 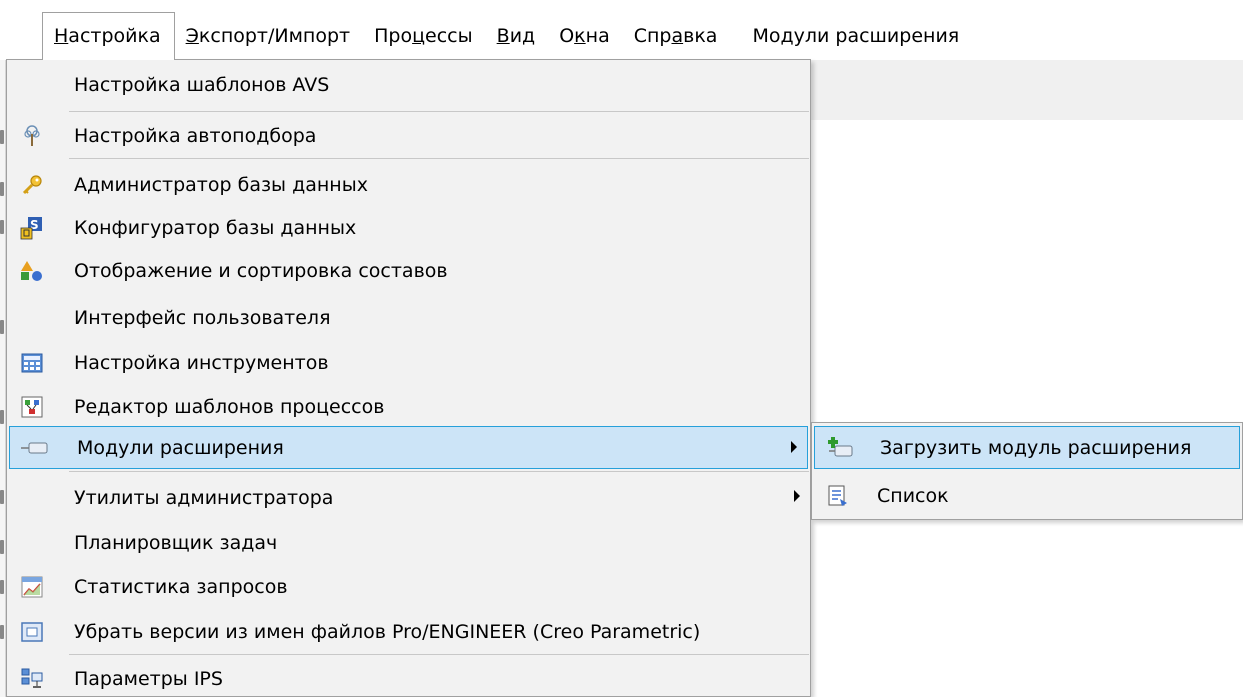 I want to click on menu-windows: Окна, so click(x=585, y=36).